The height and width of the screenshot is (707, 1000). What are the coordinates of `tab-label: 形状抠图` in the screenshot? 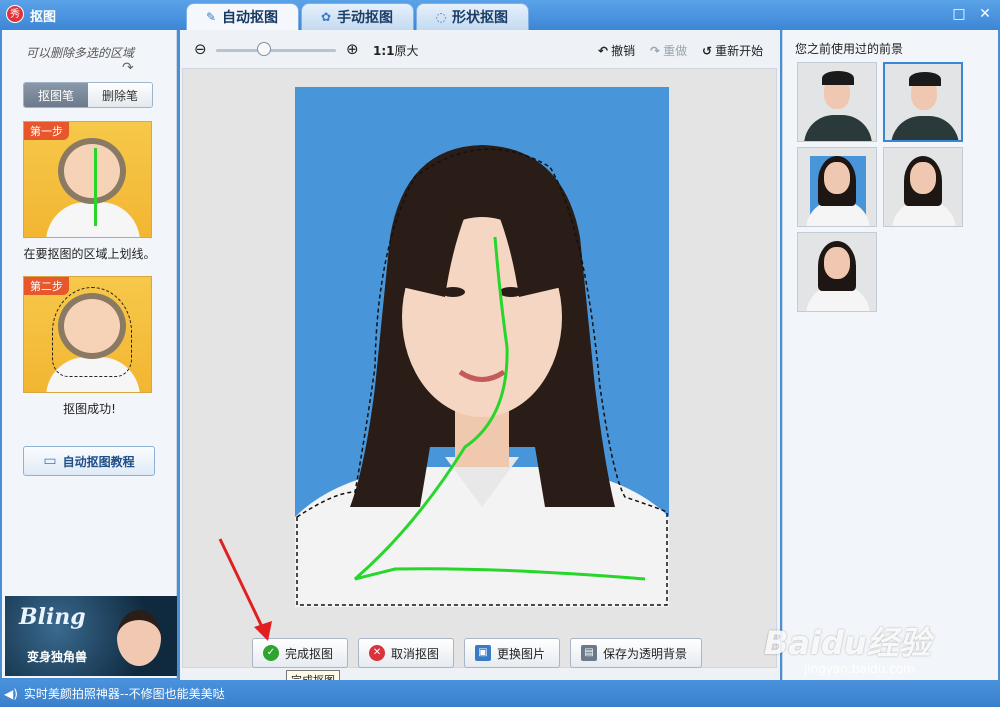 It's located at (480, 18).